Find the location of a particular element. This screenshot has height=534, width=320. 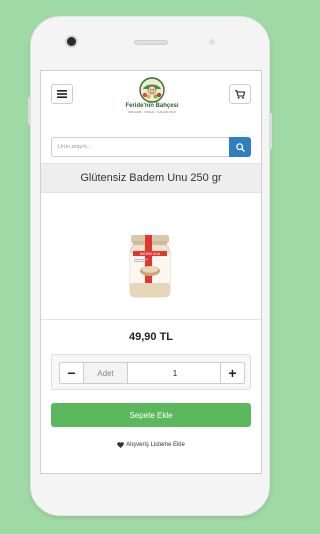

cart-icon is located at coordinates (240, 94).